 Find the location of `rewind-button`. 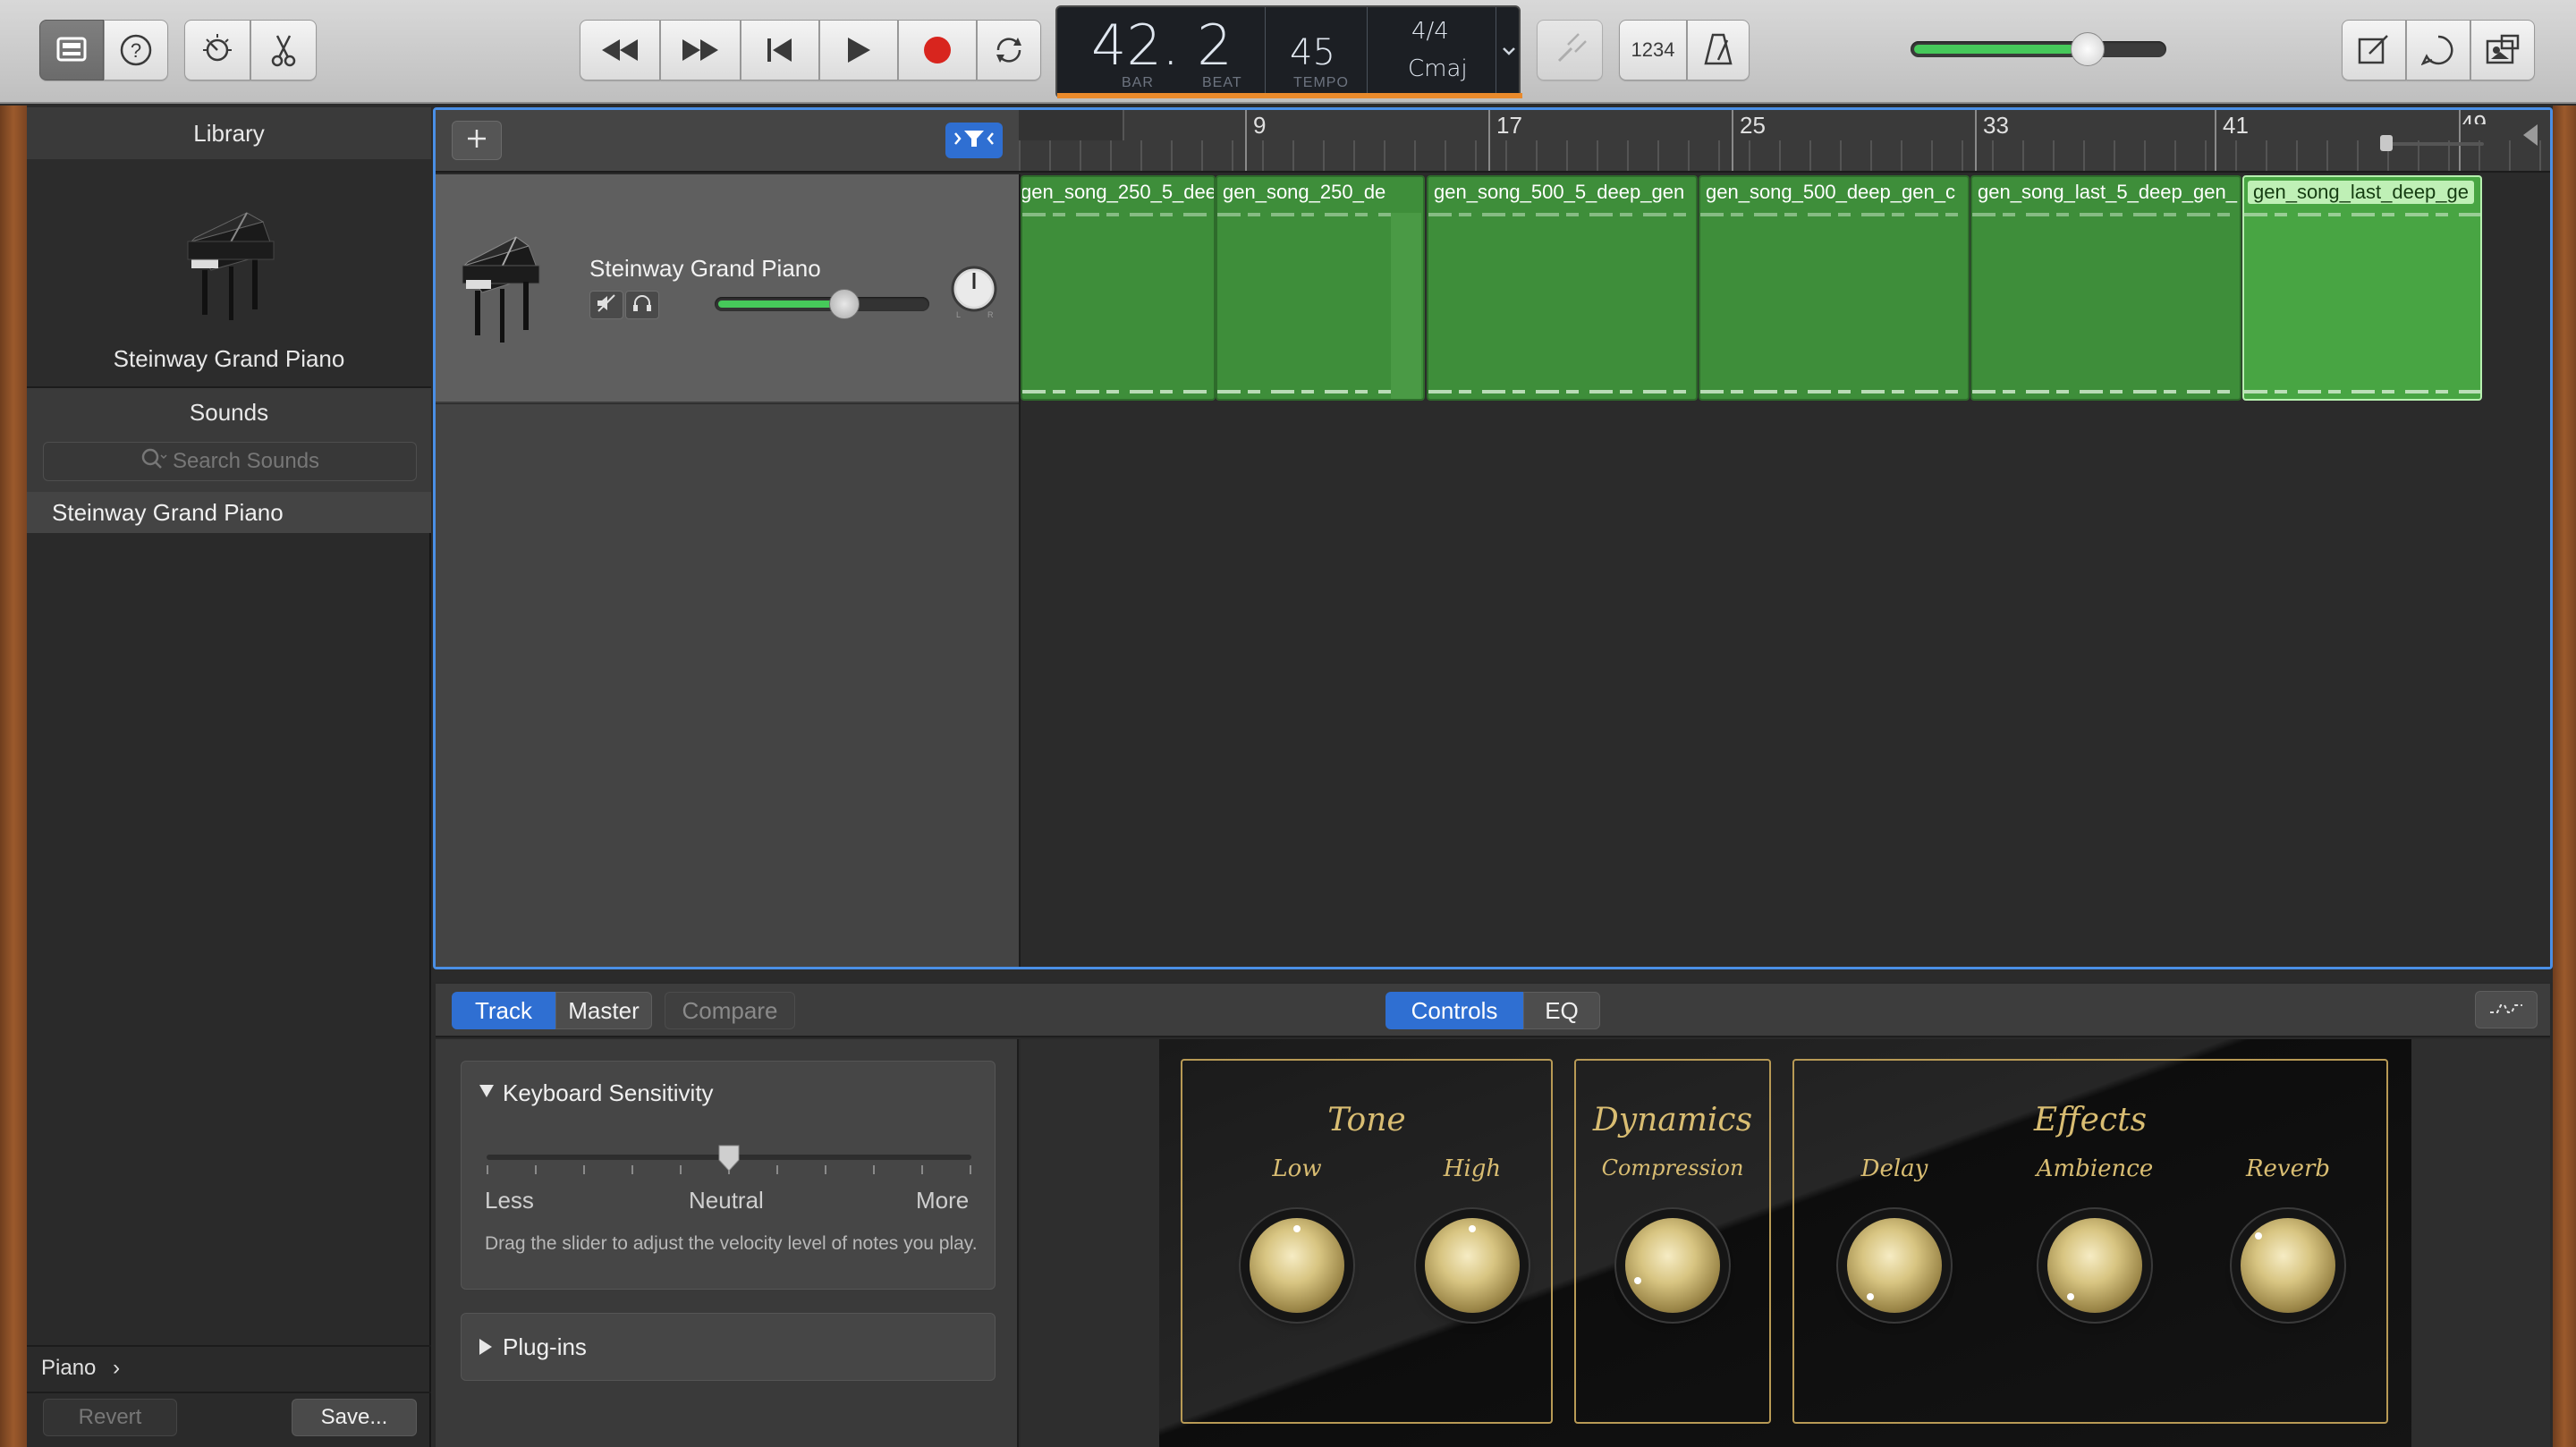

rewind-button is located at coordinates (620, 50).